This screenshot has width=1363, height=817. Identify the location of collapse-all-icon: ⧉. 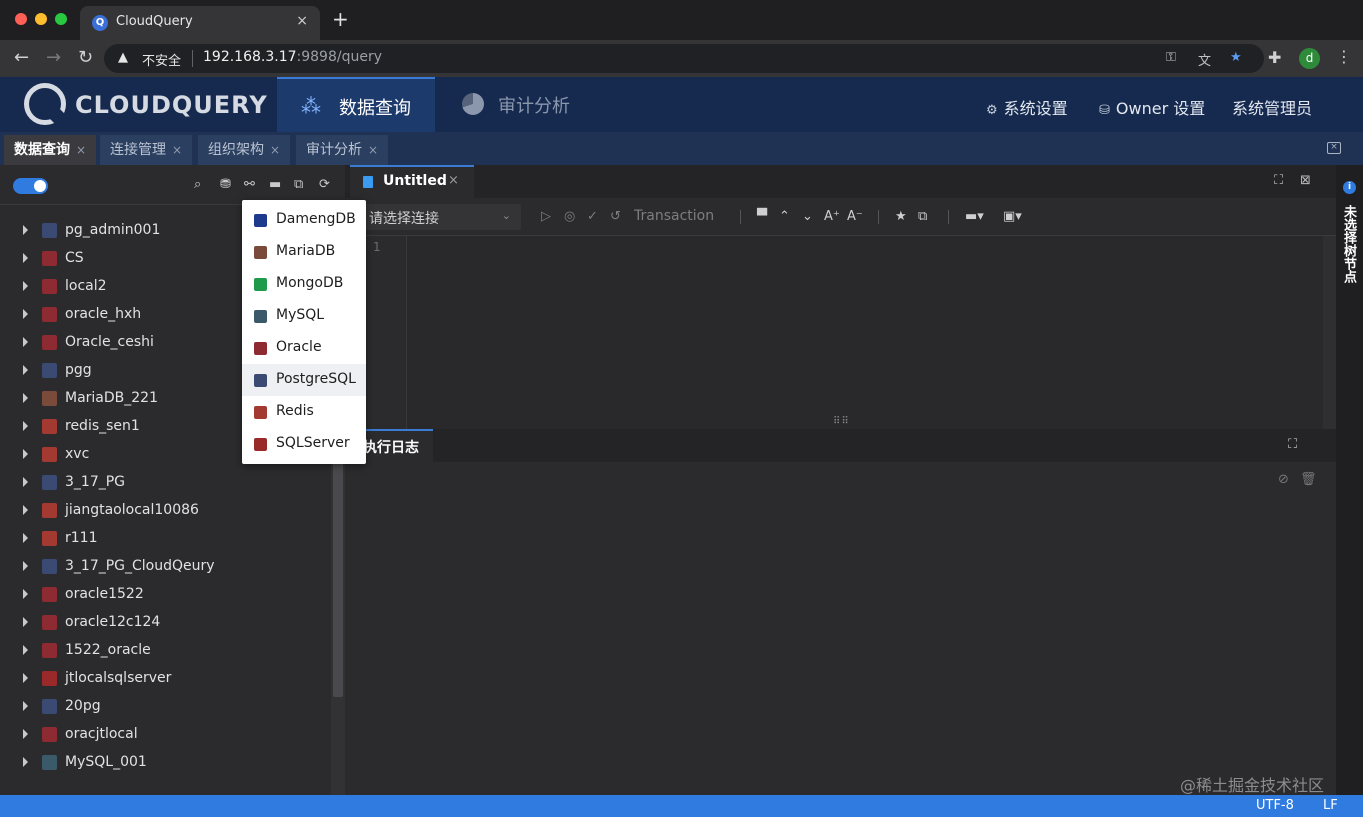
(298, 184).